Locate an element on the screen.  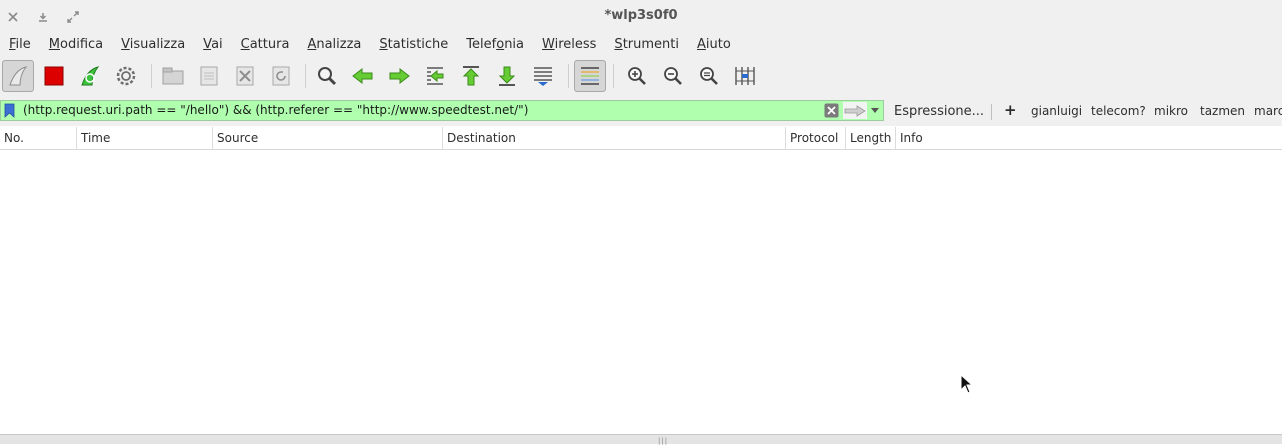
column-header-protocol: Protocol is located at coordinates (816, 138).